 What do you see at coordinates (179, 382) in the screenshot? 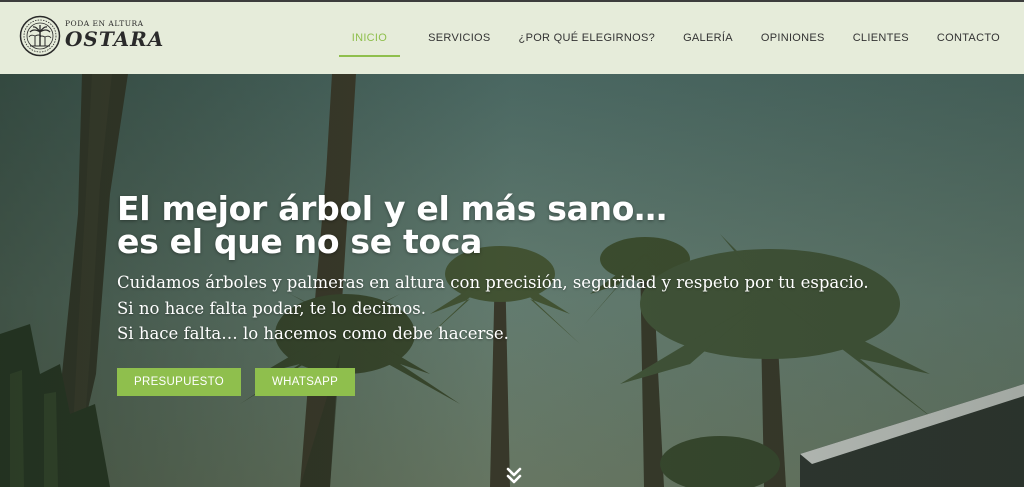
I see `quote-button: PRESUPUESTO` at bounding box center [179, 382].